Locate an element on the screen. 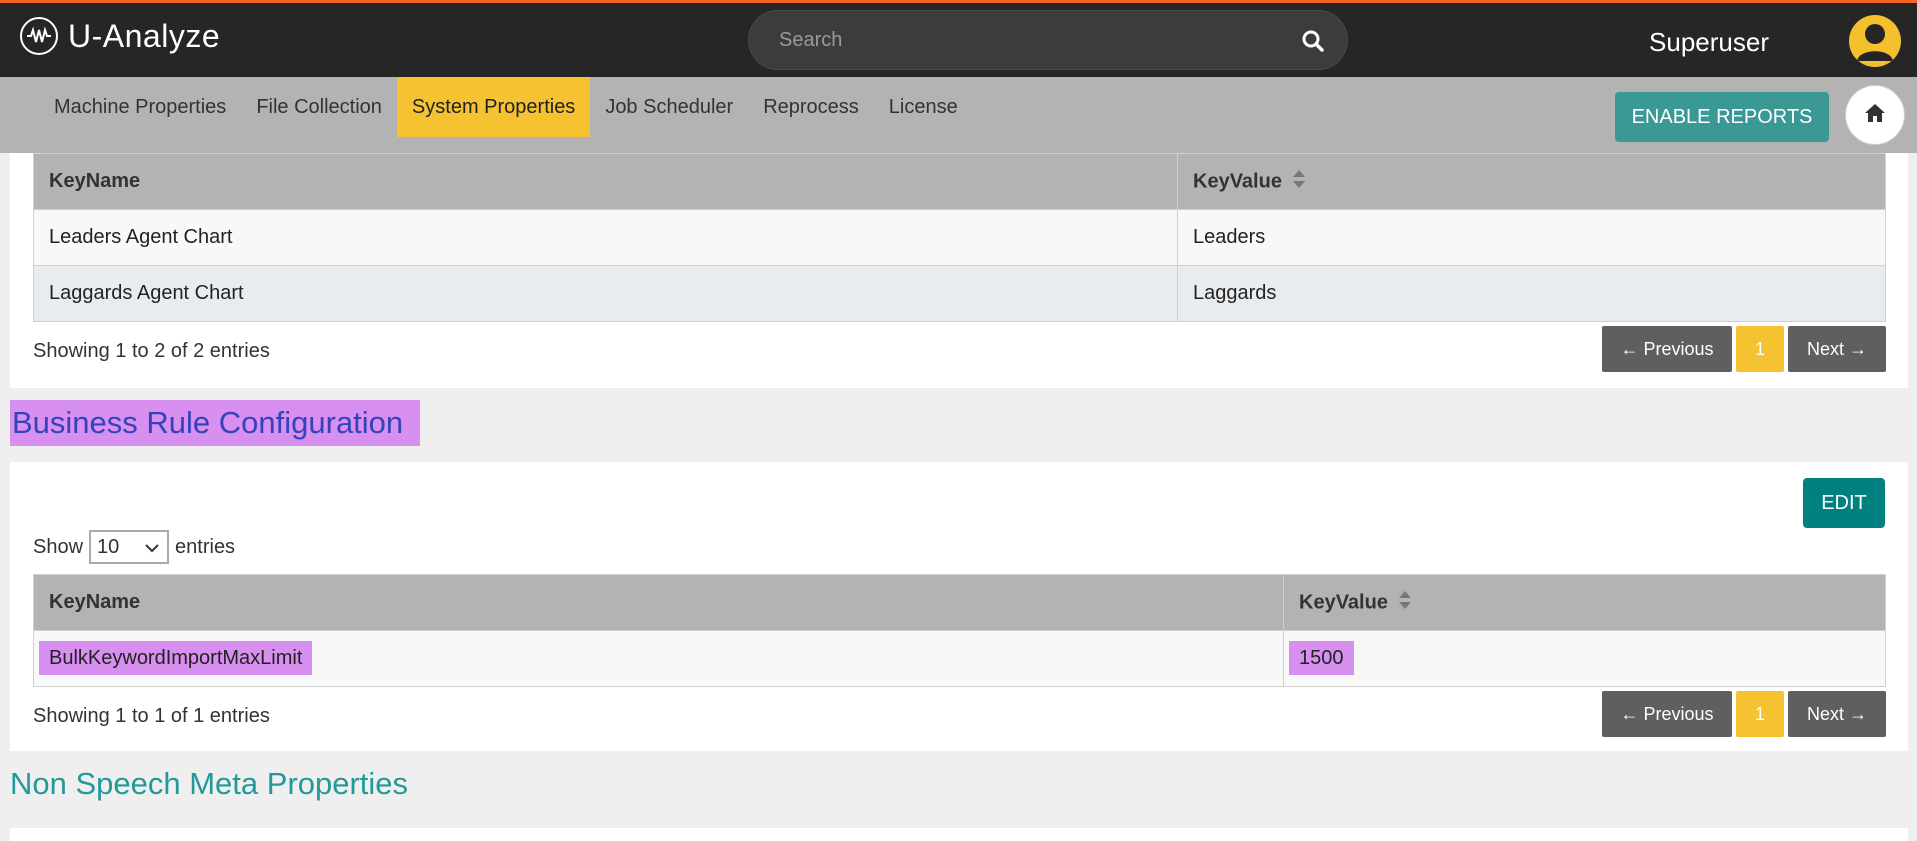 This screenshot has height=841, width=1917. app-name: U-Analyze is located at coordinates (144, 35).